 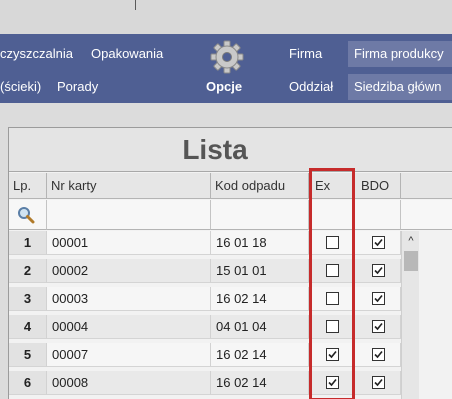 I want to click on waste-code: 15 01 01, so click(x=260, y=271).